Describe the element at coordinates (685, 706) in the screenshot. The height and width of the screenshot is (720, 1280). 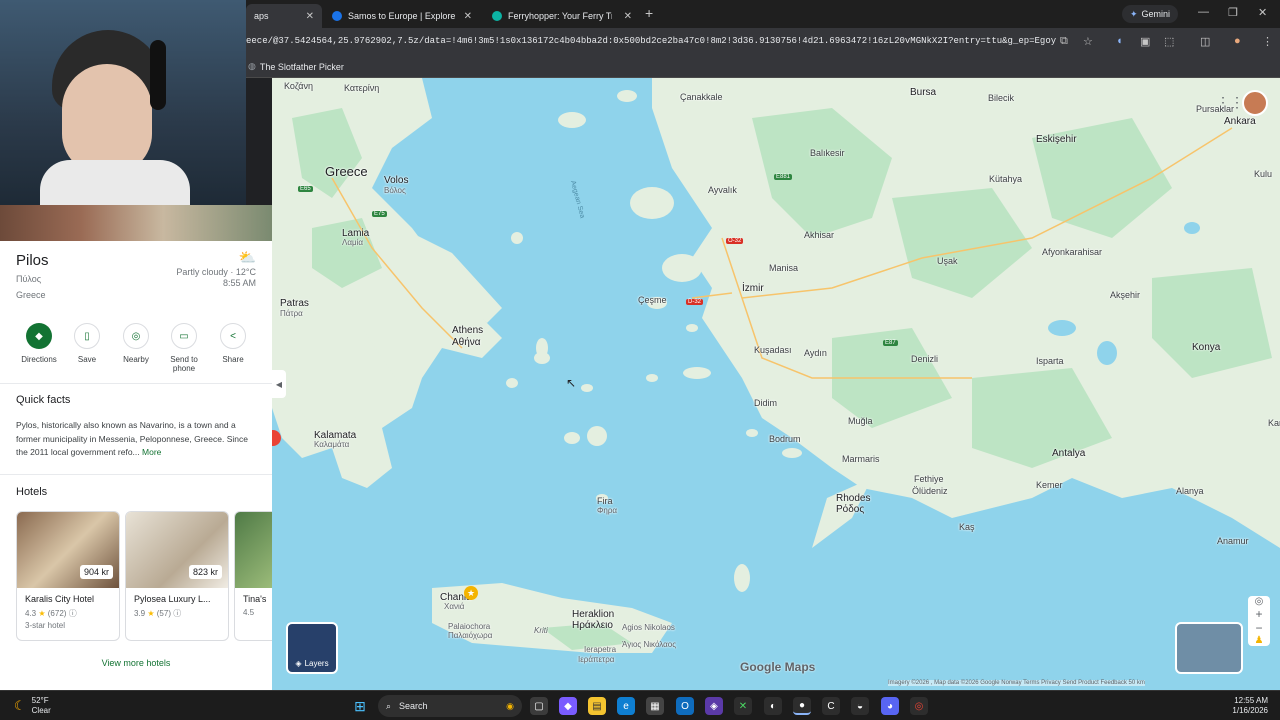
I see `outlook-icon: O` at that location.